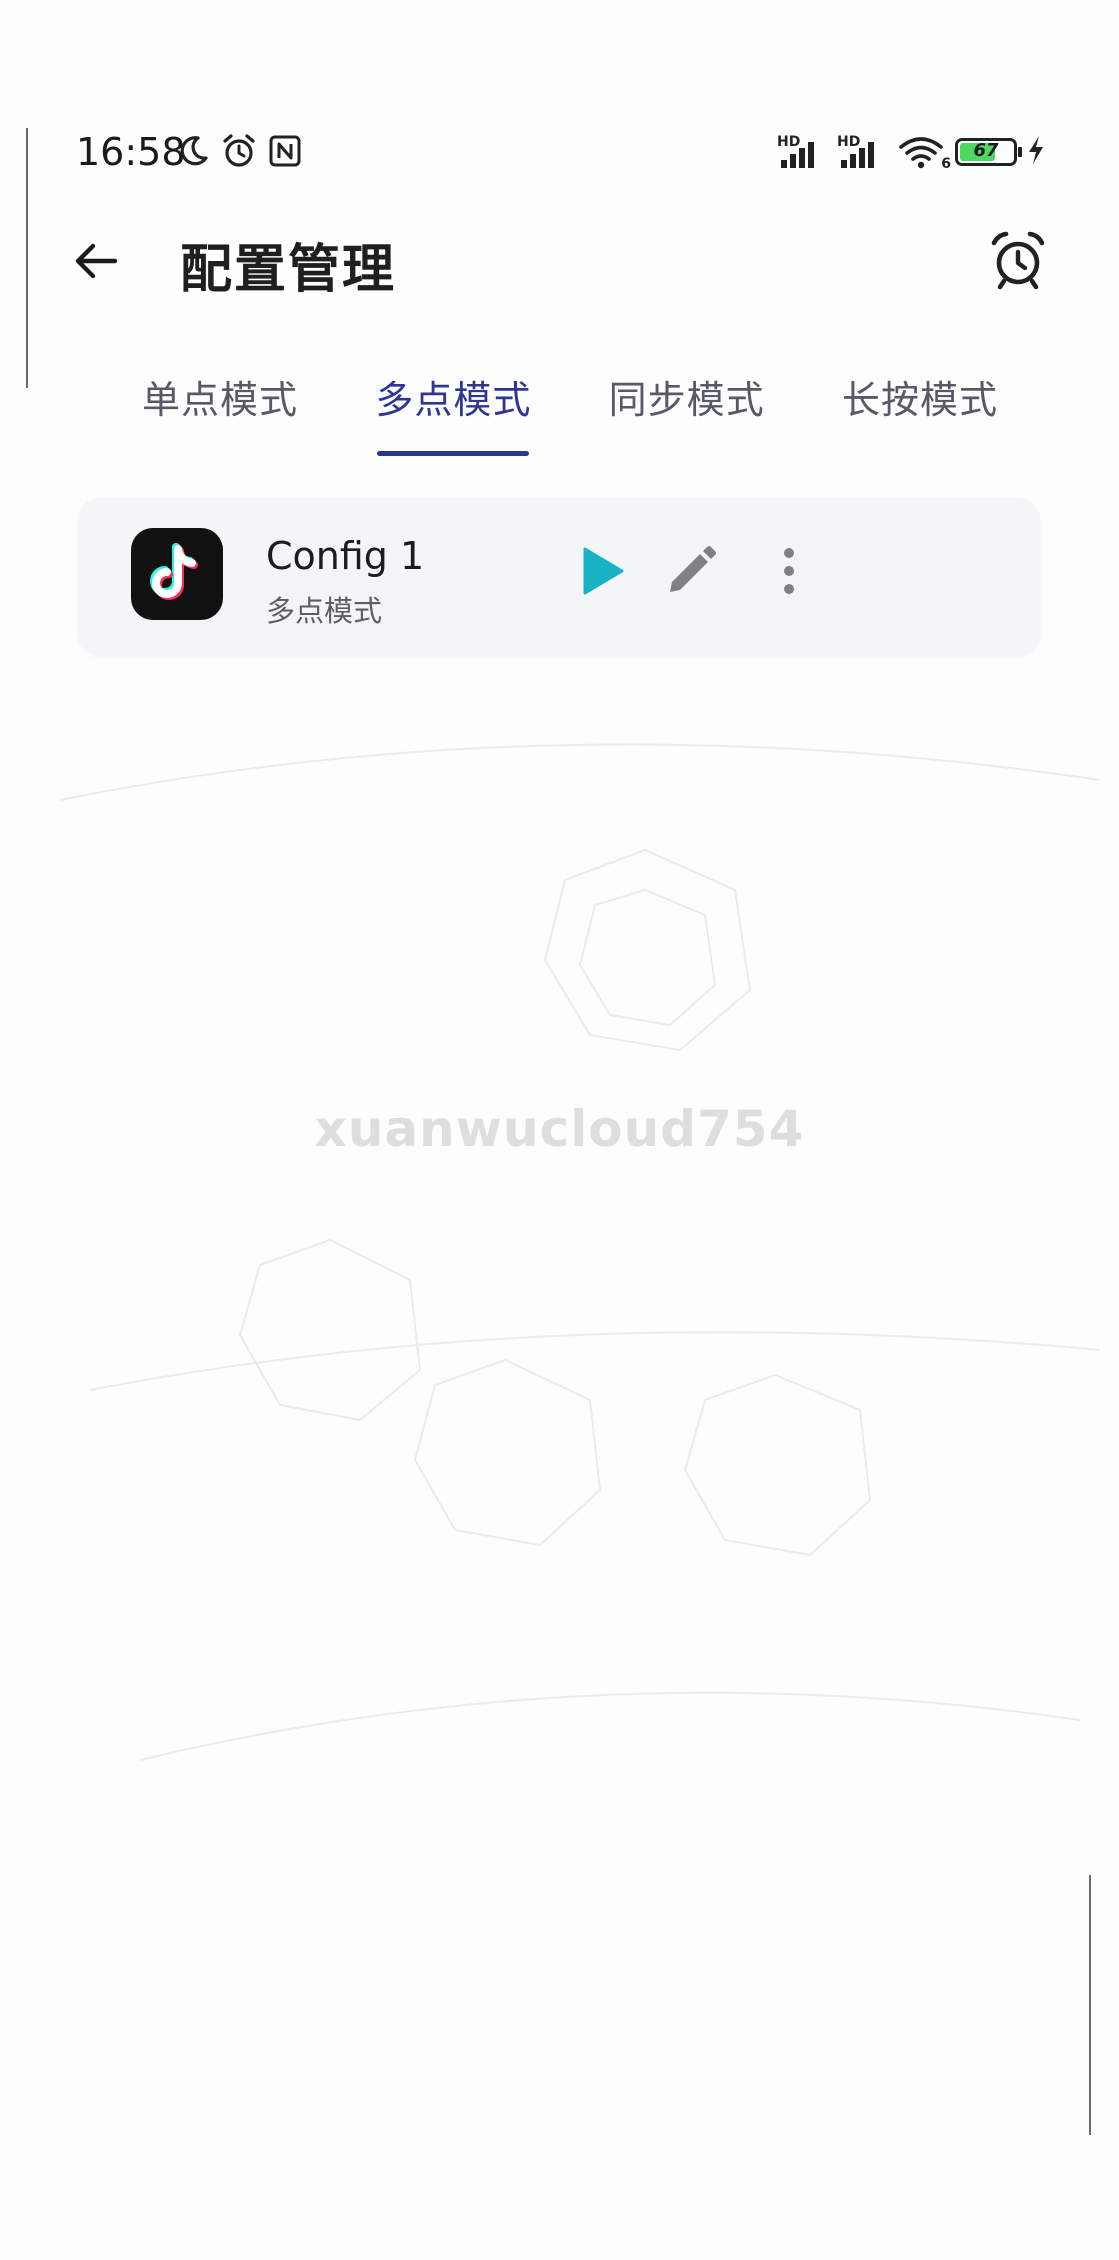 This screenshot has width=1119, height=2260. I want to click on nfc-icon, so click(285, 153).